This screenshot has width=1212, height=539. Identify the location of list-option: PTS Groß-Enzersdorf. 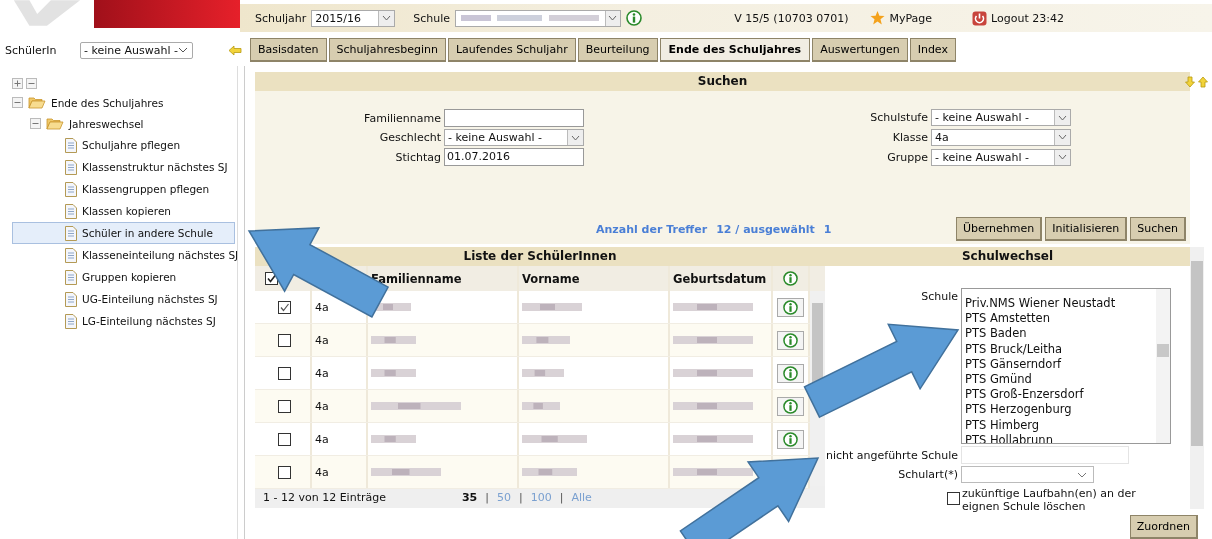
(1060, 395).